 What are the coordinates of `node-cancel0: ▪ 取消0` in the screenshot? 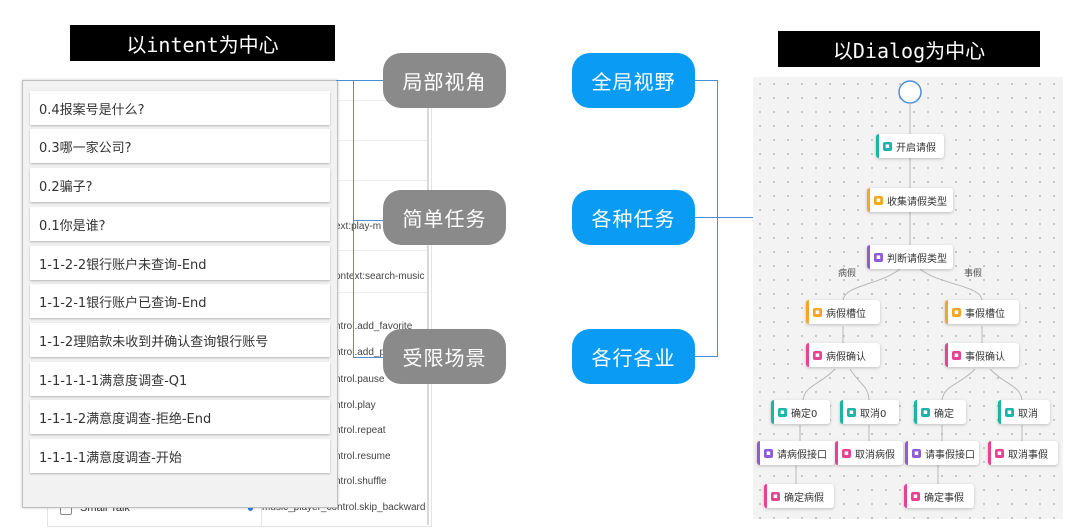 It's located at (869, 412).